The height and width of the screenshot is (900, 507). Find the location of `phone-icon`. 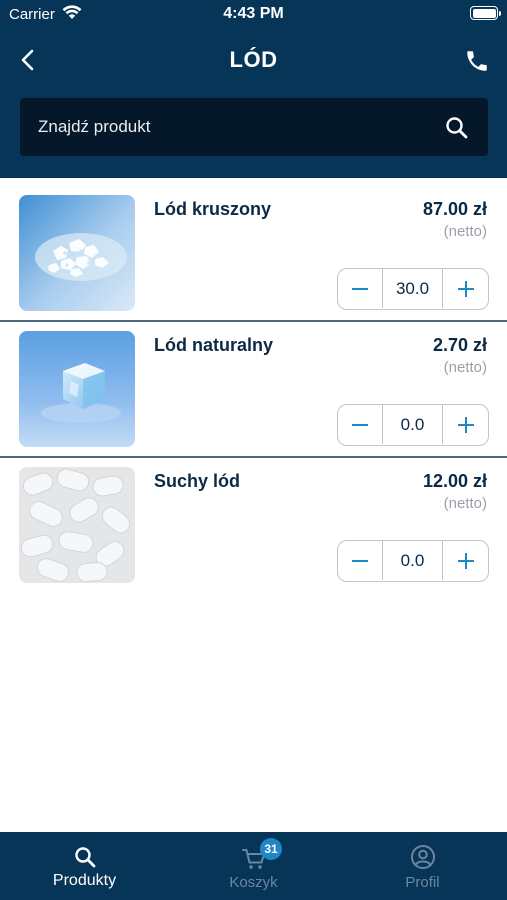

phone-icon is located at coordinates (477, 61).